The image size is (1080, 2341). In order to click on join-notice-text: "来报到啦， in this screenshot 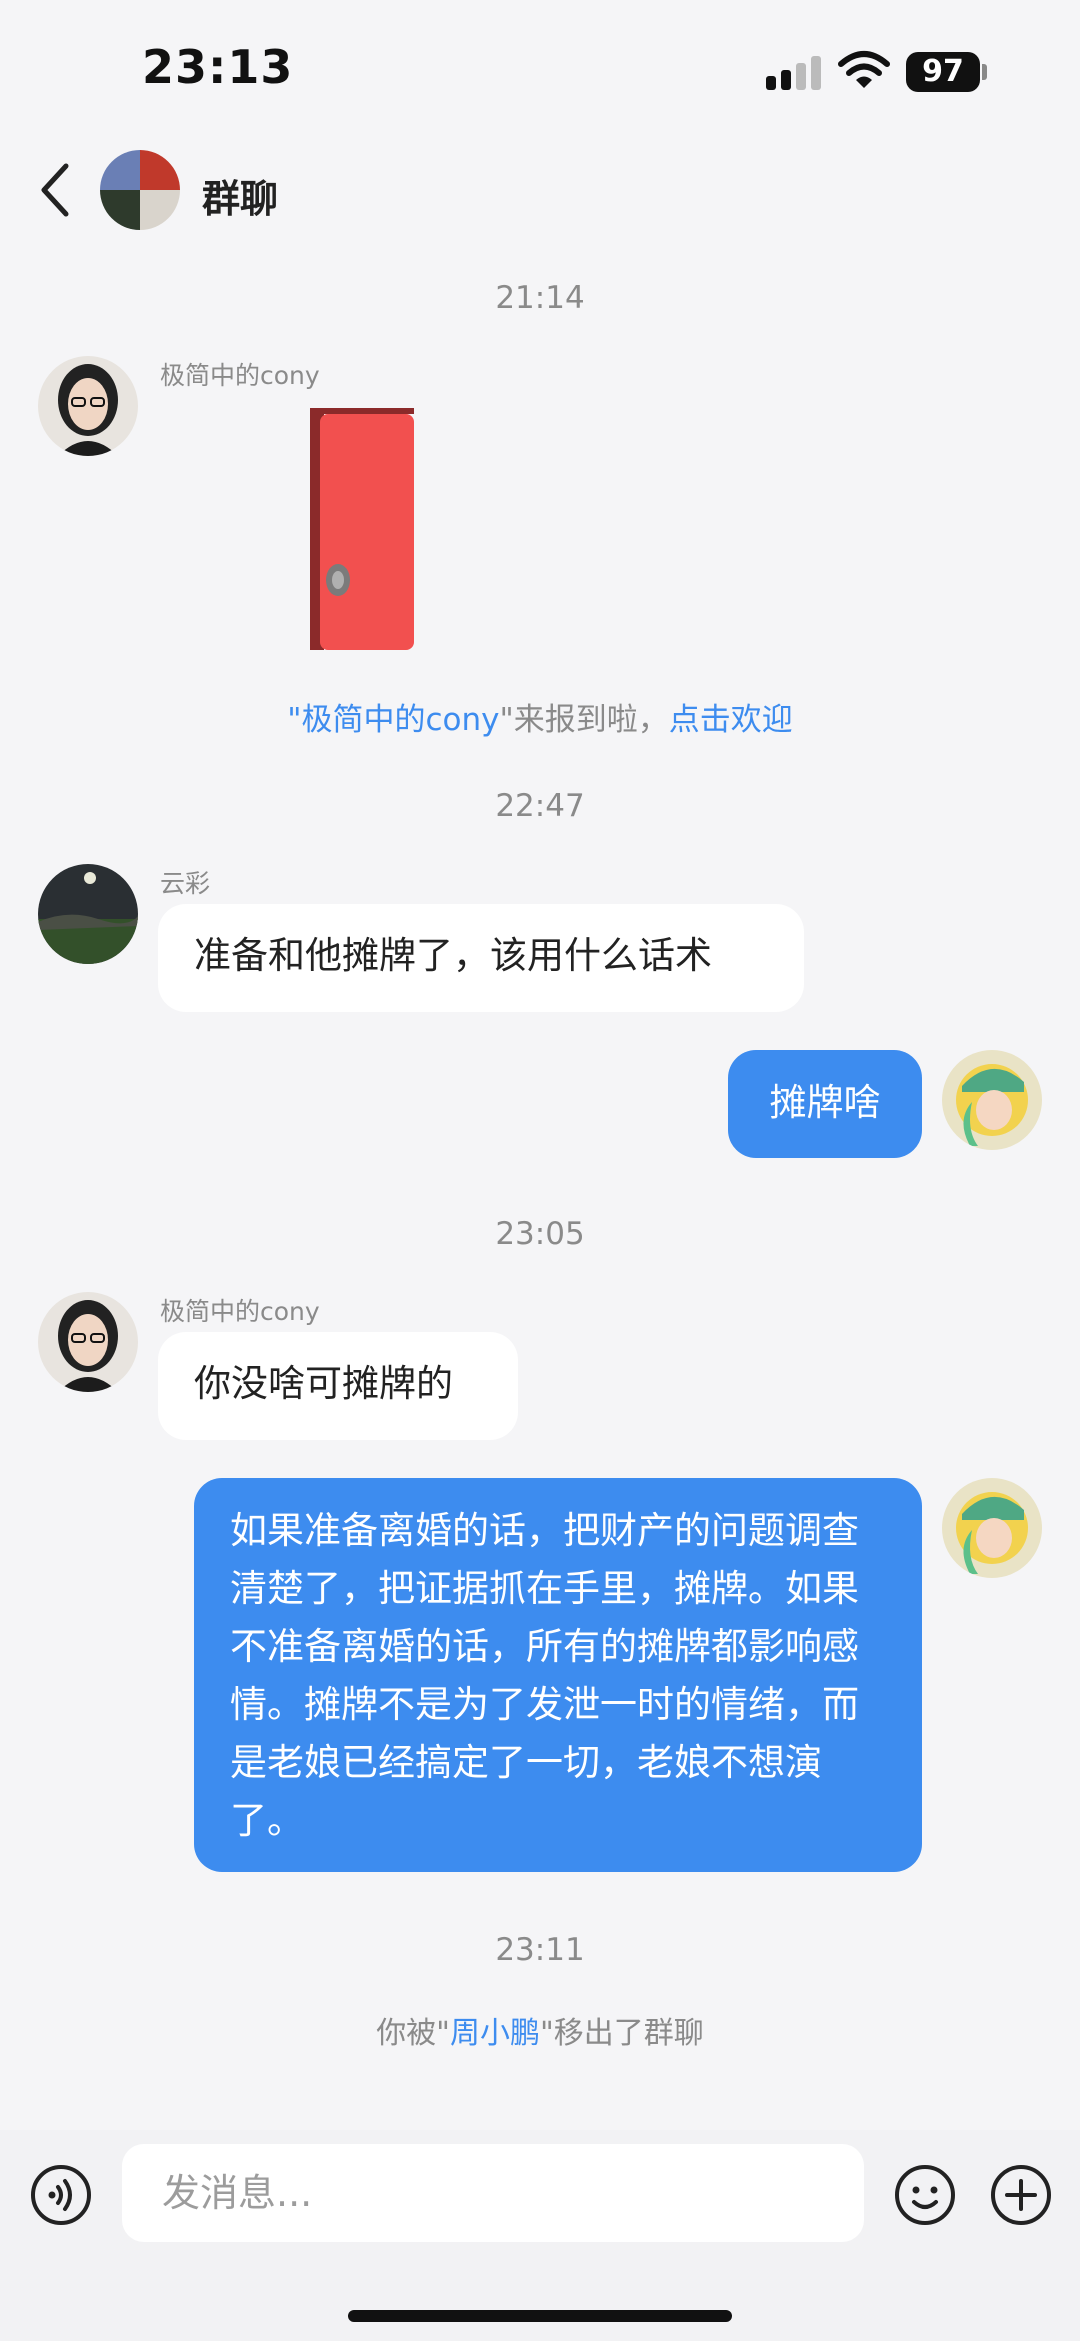, I will do `click(584, 720)`.